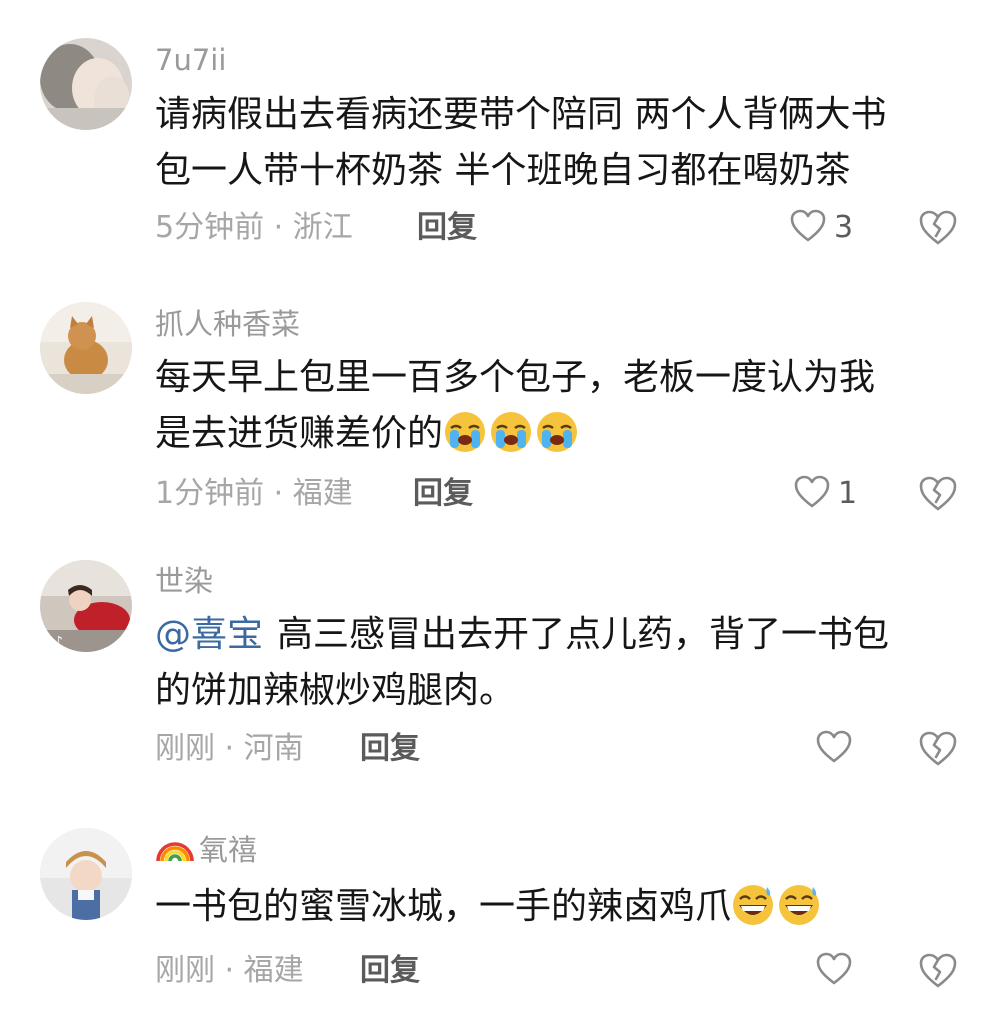 This screenshot has width=1000, height=1030. What do you see at coordinates (228, 850) in the screenshot?
I see `username-text: 氧禧` at bounding box center [228, 850].